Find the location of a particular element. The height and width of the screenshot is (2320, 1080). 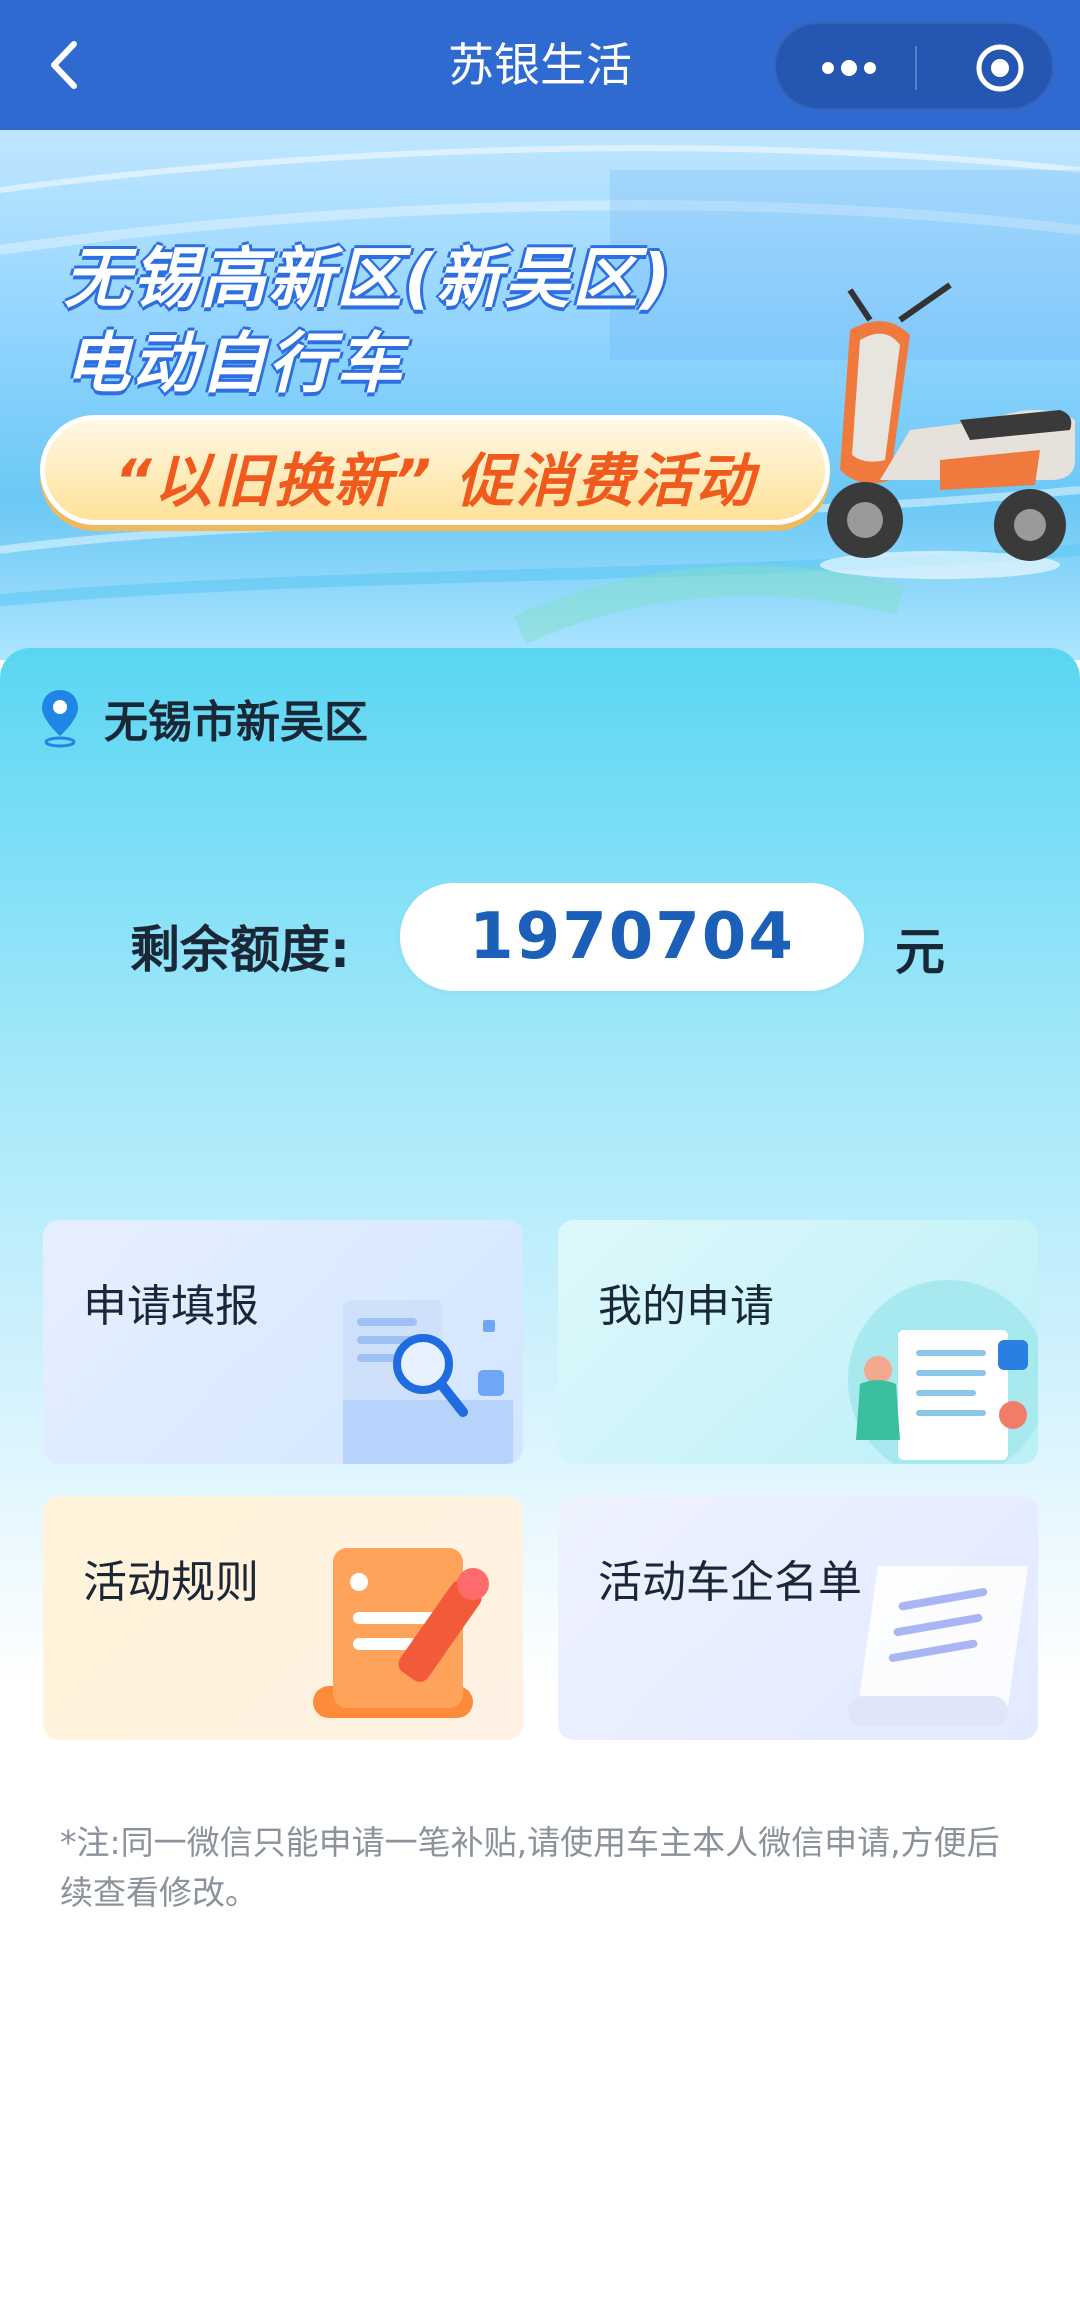

close-target-icon is located at coordinates (1000, 68).